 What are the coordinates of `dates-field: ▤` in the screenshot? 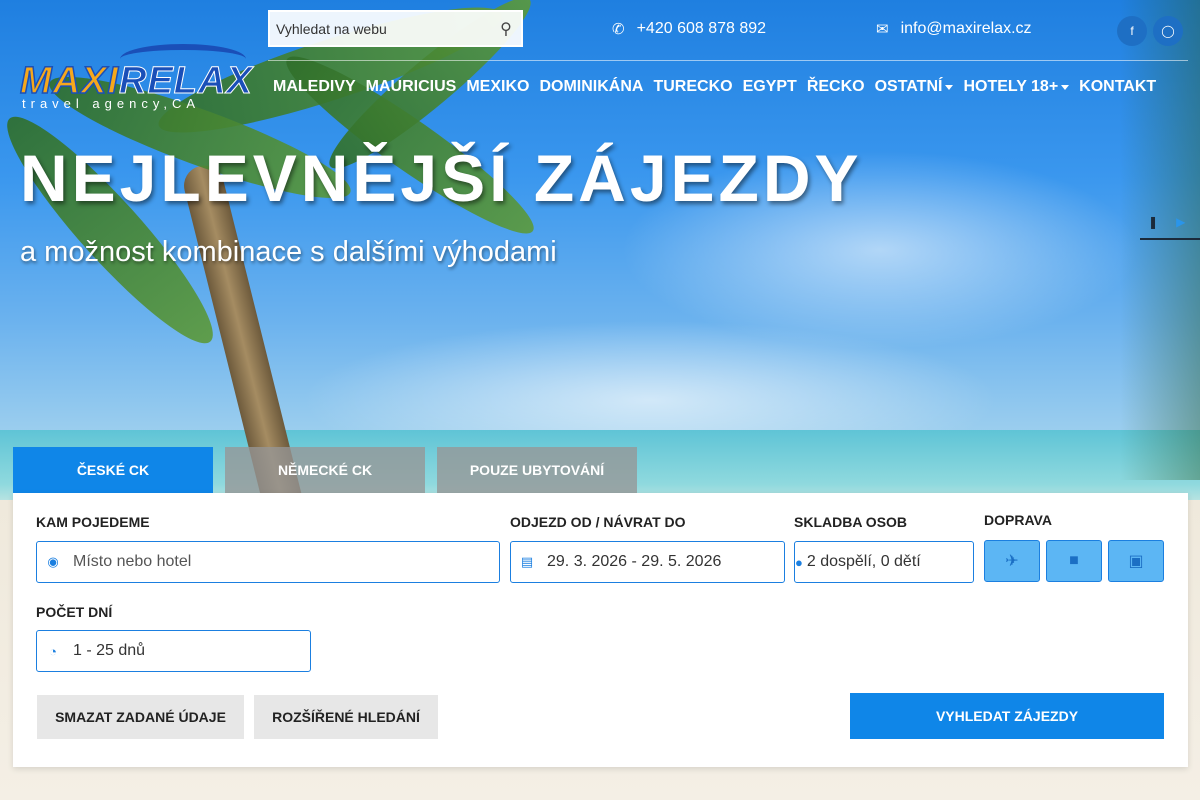 It's located at (647, 562).